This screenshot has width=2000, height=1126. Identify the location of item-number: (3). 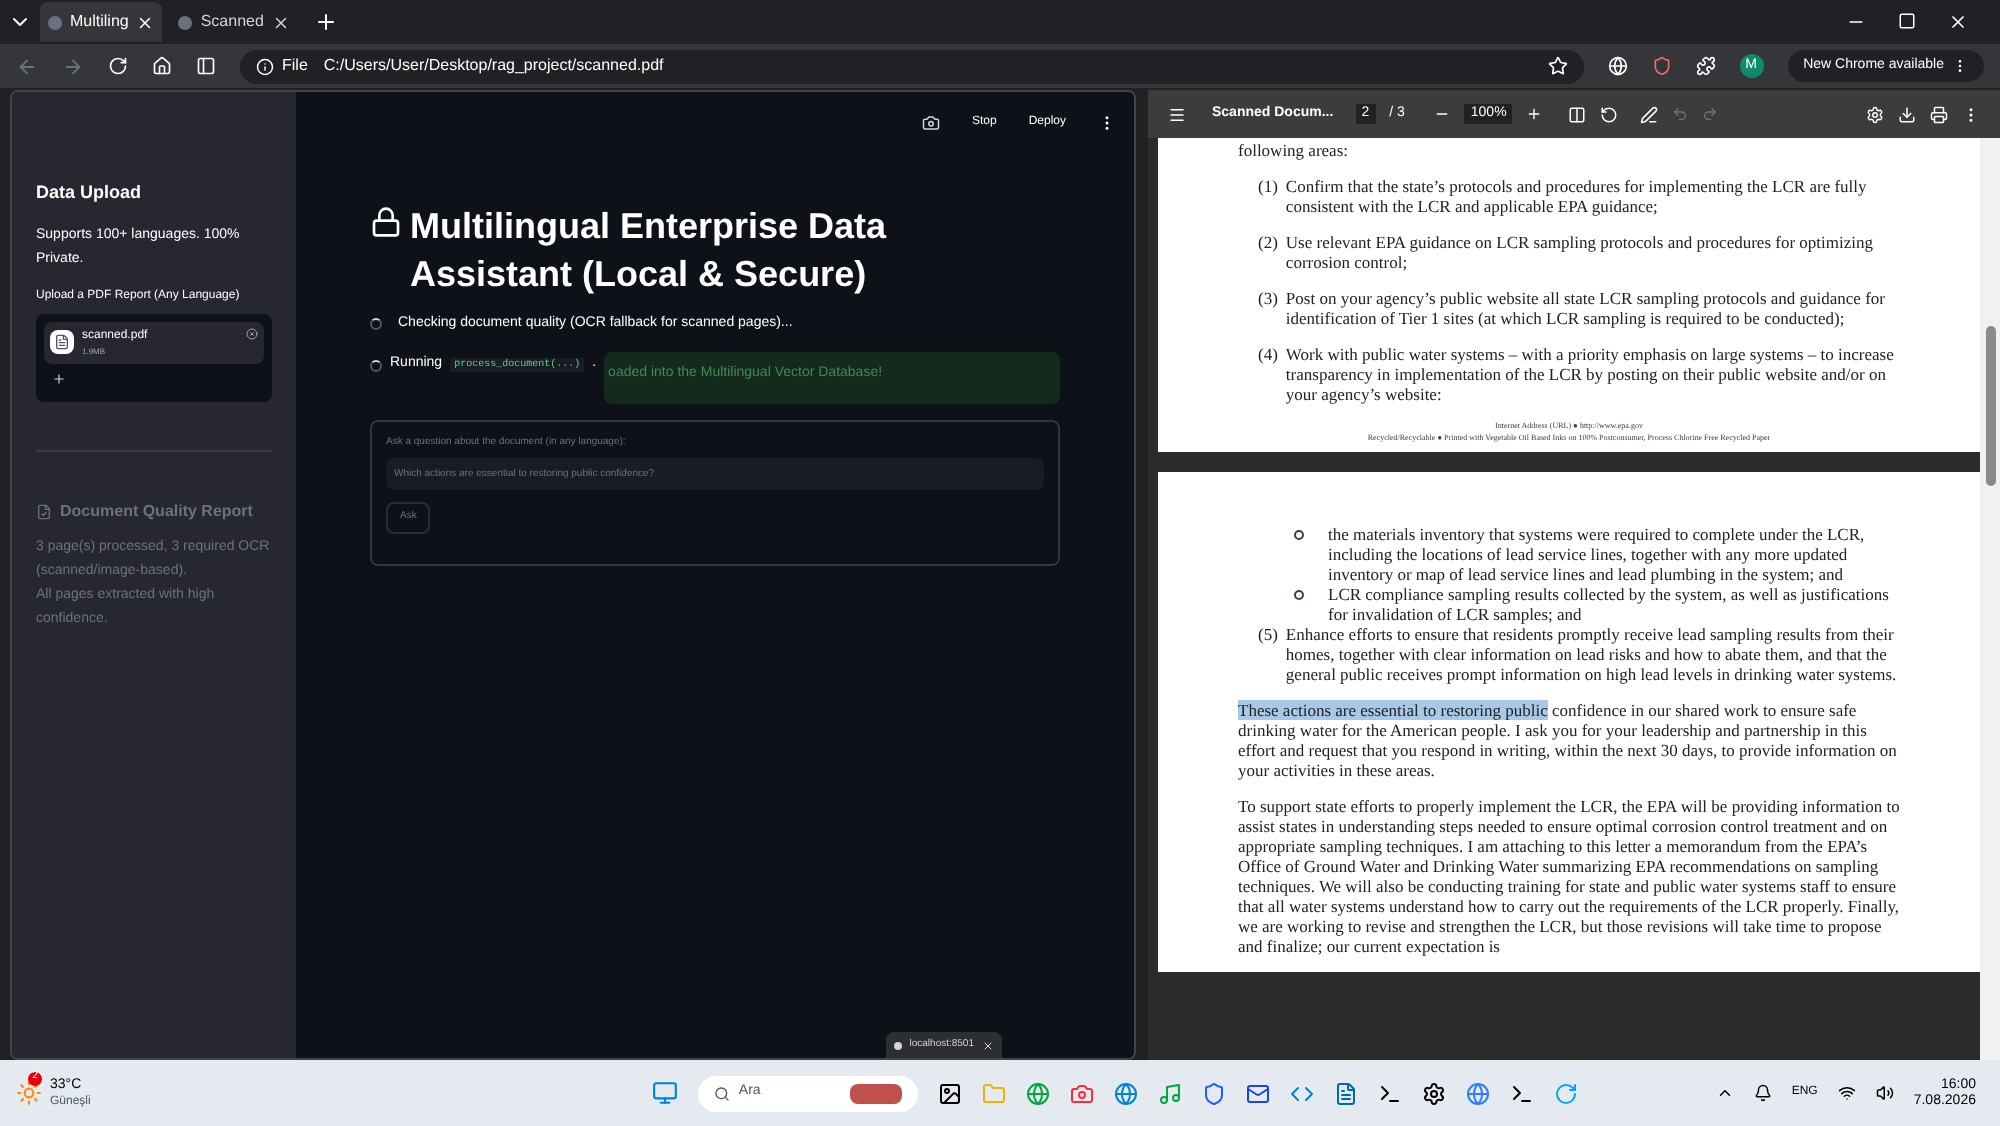
(1268, 300).